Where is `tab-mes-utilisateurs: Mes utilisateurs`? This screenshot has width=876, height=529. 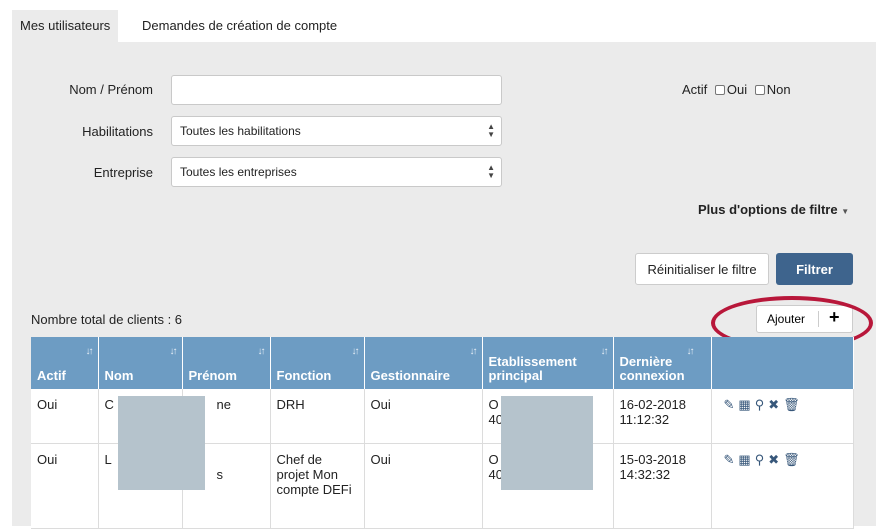 tab-mes-utilisateurs: Mes utilisateurs is located at coordinates (65, 26).